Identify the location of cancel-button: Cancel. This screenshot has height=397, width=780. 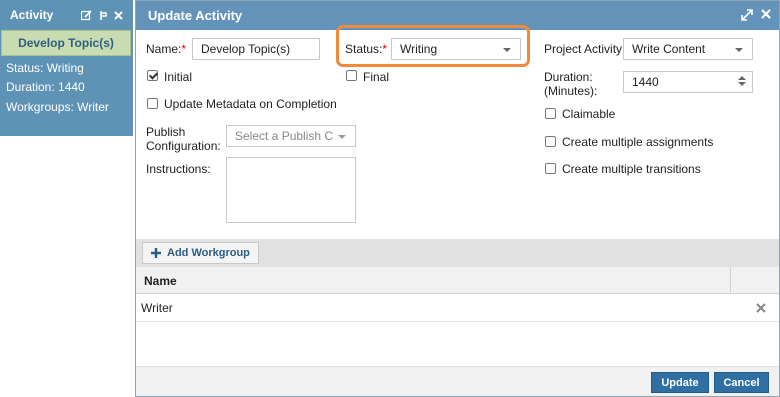
(741, 382).